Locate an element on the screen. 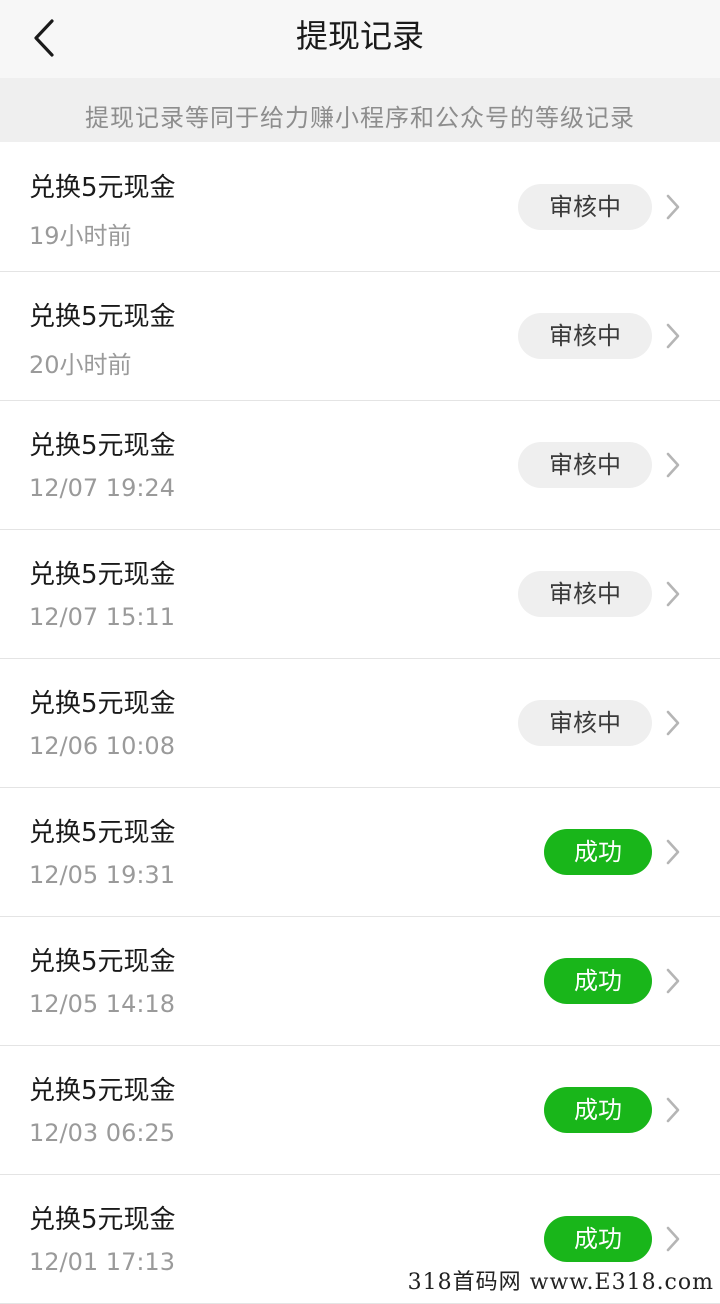  record-time: 12/03 06:25 is located at coordinates (102, 1133).